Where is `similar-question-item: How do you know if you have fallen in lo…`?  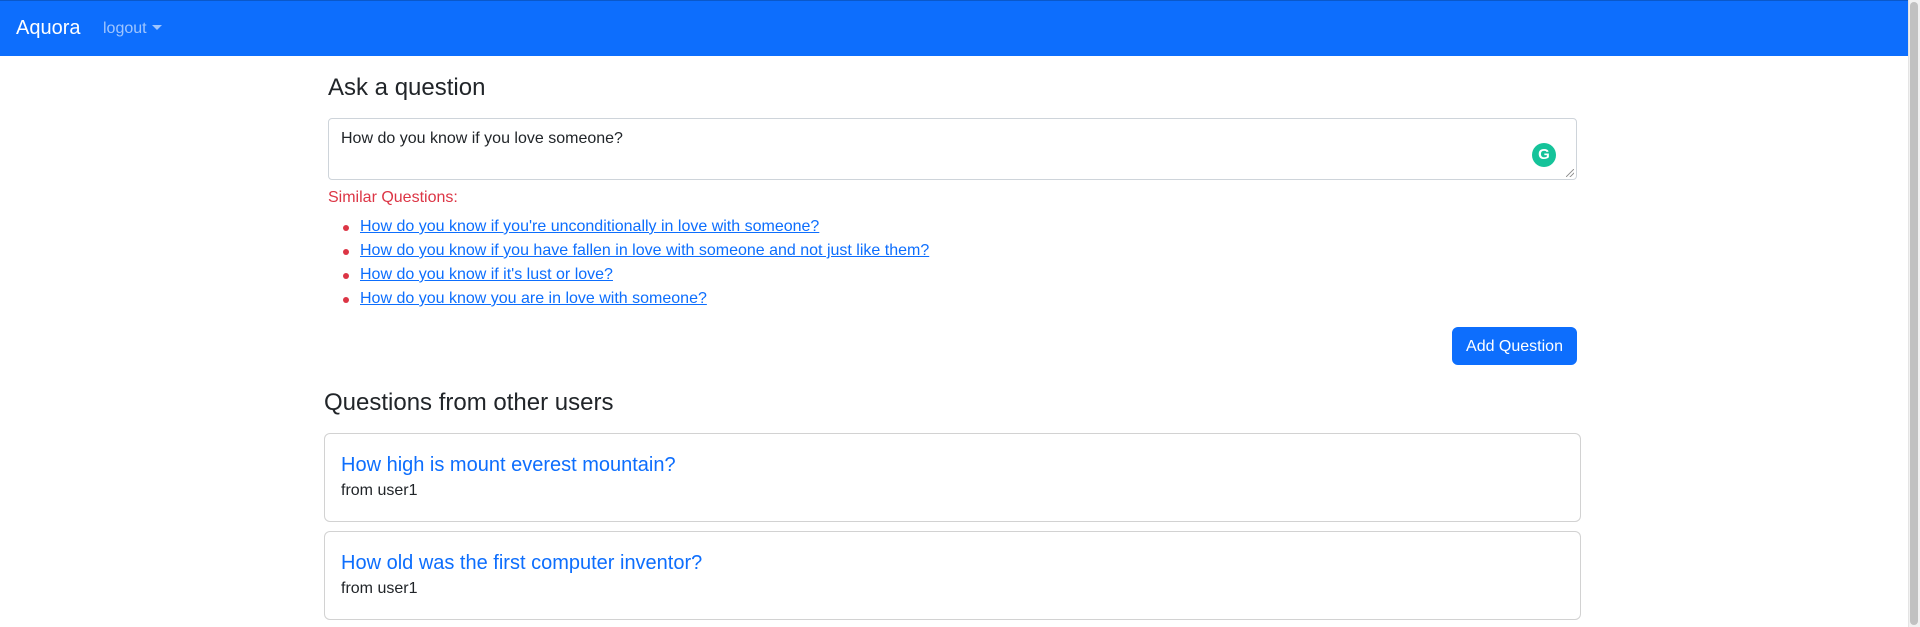 similar-question-item: How do you know if you have fallen in lo… is located at coordinates (628, 251).